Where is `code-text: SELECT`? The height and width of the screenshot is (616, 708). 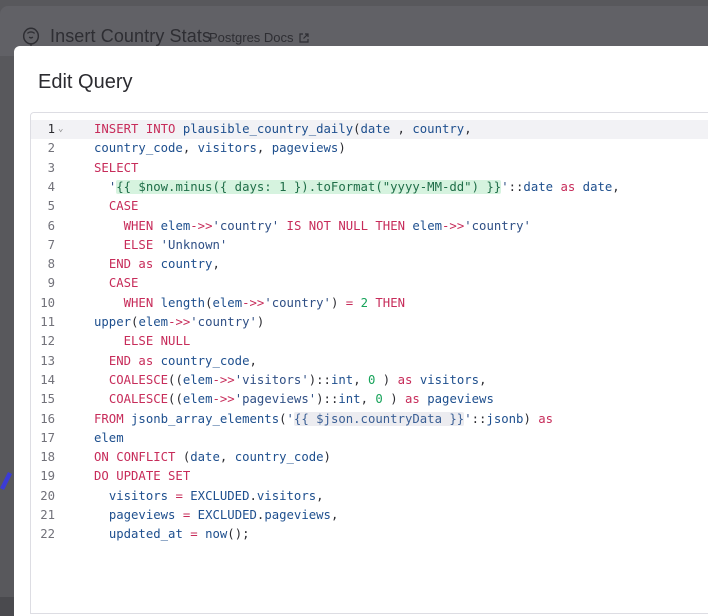 code-text: SELECT is located at coordinates (116, 167).